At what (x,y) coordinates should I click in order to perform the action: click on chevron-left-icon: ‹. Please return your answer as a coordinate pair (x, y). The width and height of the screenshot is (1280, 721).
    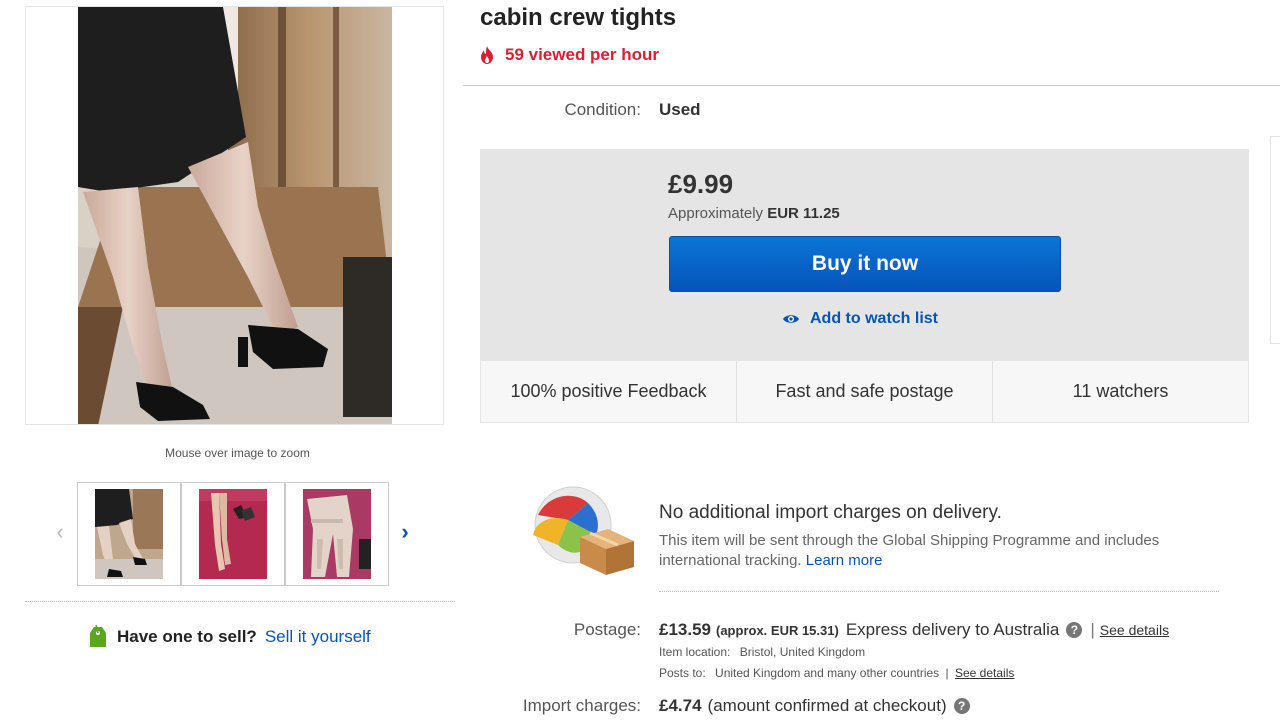
    Looking at the image, I should click on (60, 532).